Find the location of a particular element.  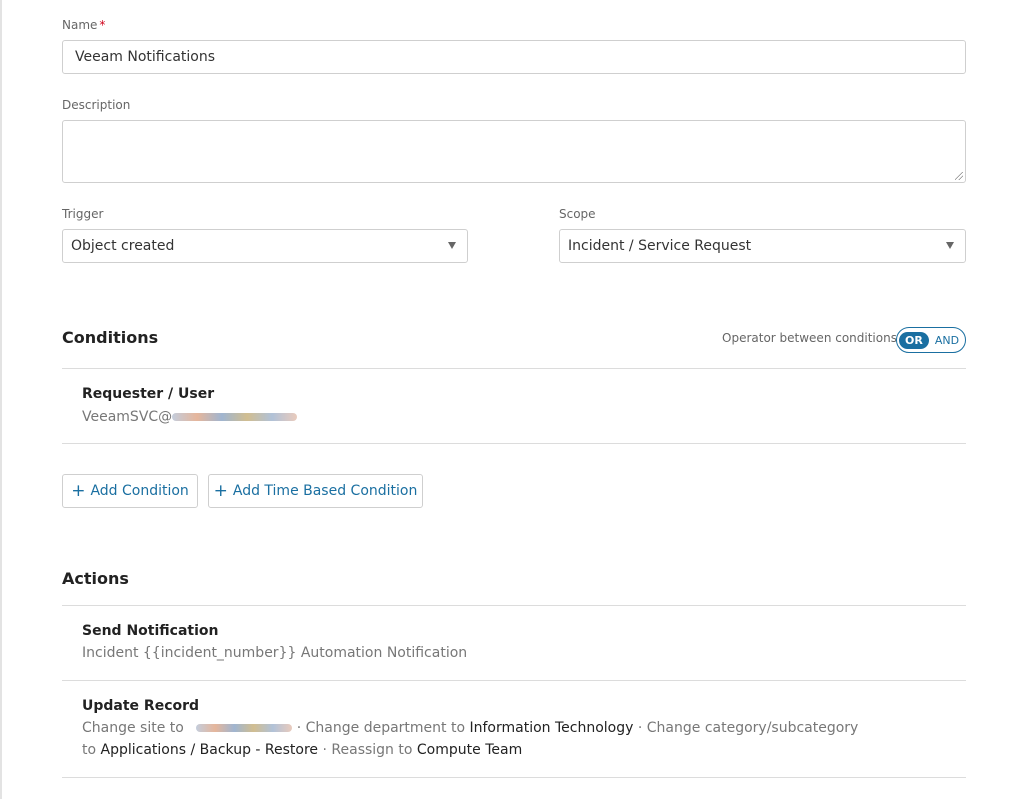

condition-item: Requester / User VeeamSVC@ is located at coordinates (514, 406).